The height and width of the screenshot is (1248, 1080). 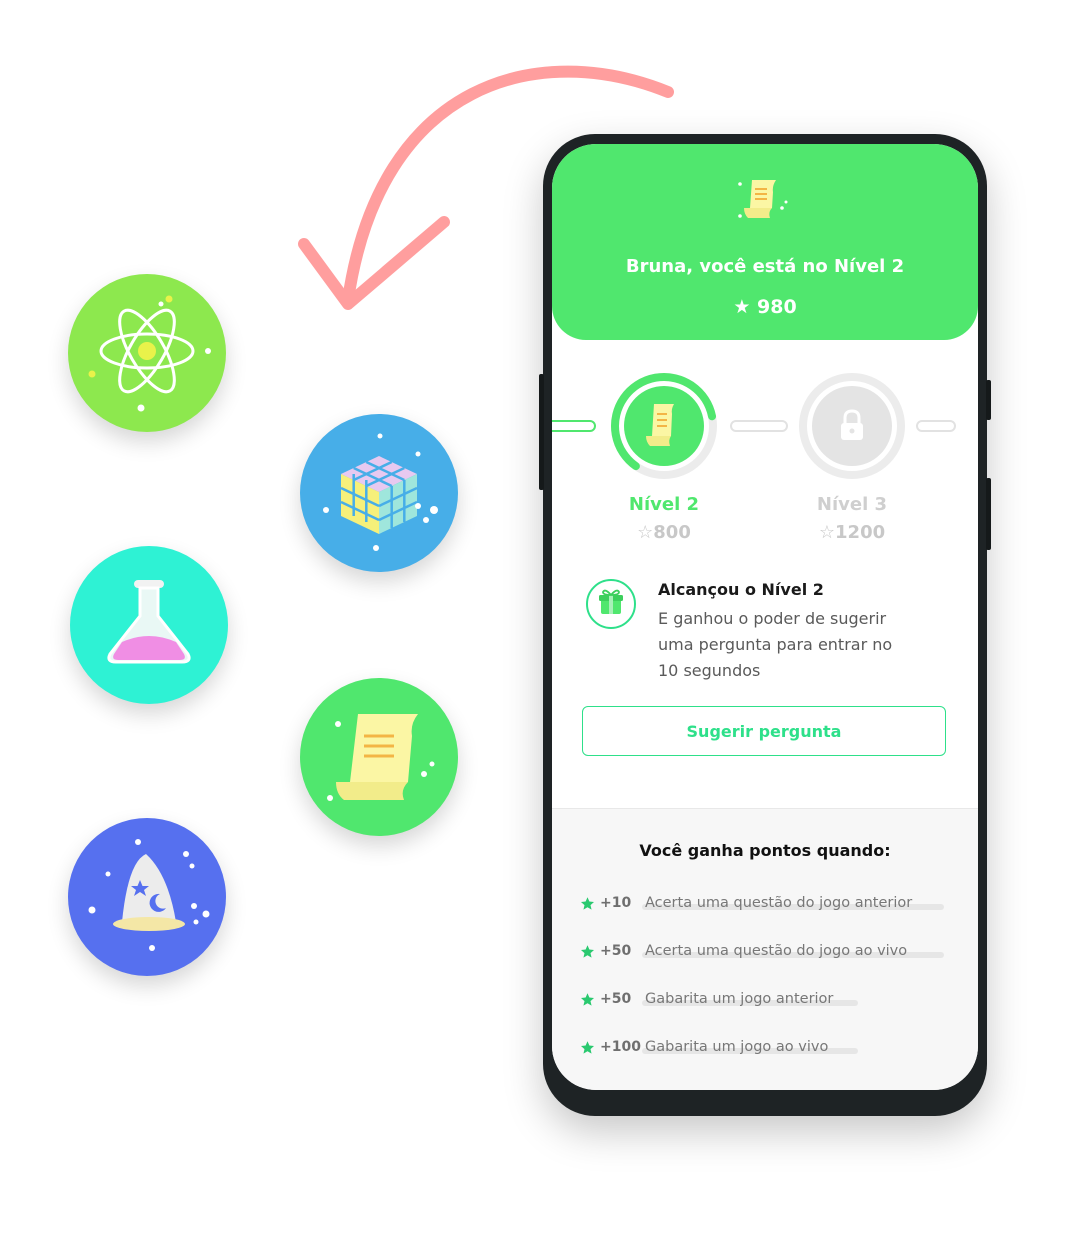 What do you see at coordinates (664, 426) in the screenshot?
I see `level-2-node` at bounding box center [664, 426].